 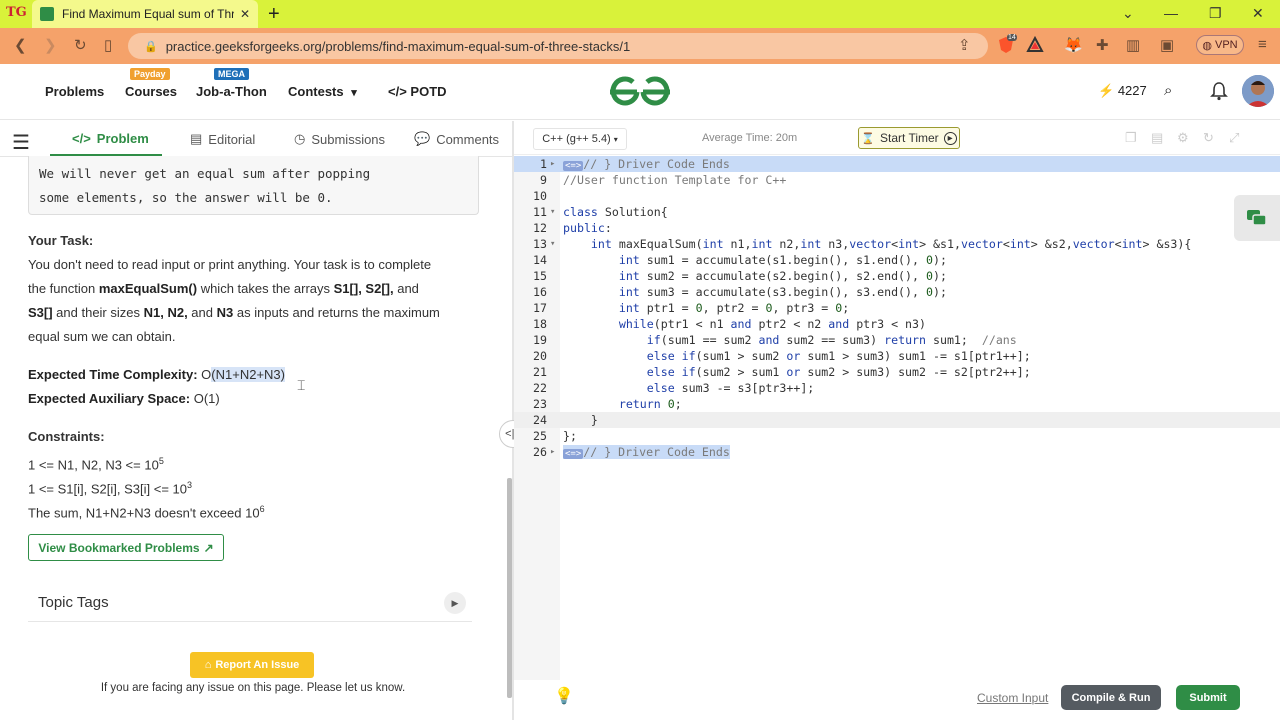 What do you see at coordinates (540, 276) in the screenshot?
I see `line-number: 15` at bounding box center [540, 276].